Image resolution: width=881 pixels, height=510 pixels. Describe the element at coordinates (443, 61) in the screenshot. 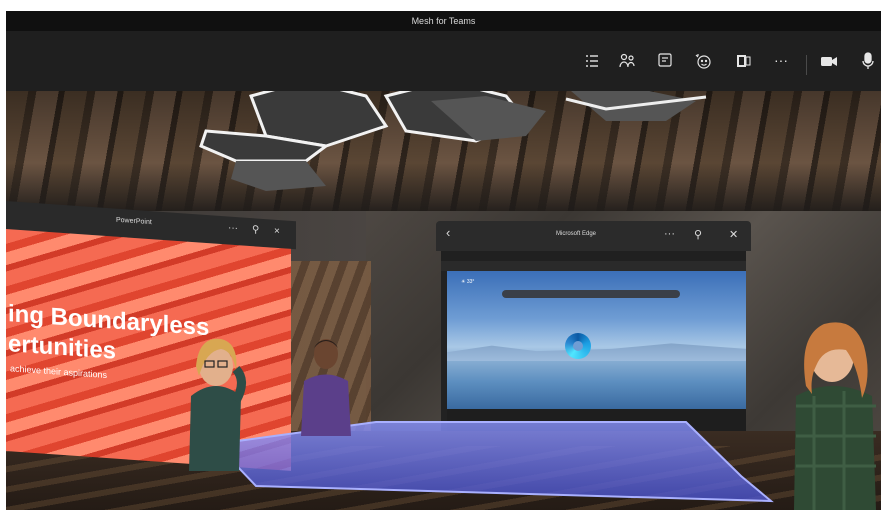

I see `meeting-toolbar: ···` at that location.